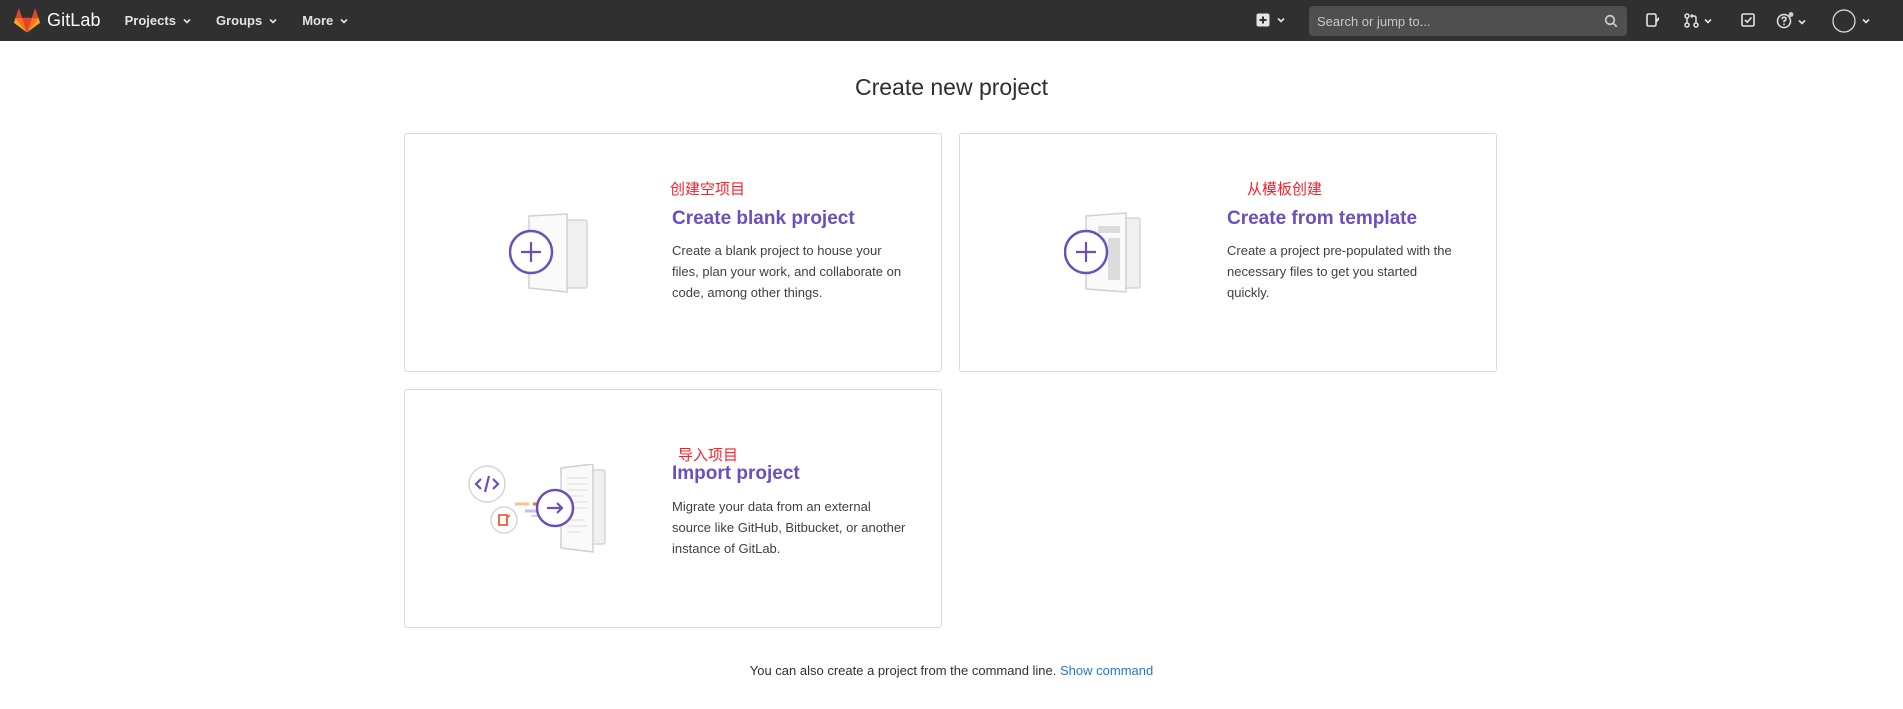 The image size is (1903, 709). I want to click on new-dropdown-button, so click(1271, 20).